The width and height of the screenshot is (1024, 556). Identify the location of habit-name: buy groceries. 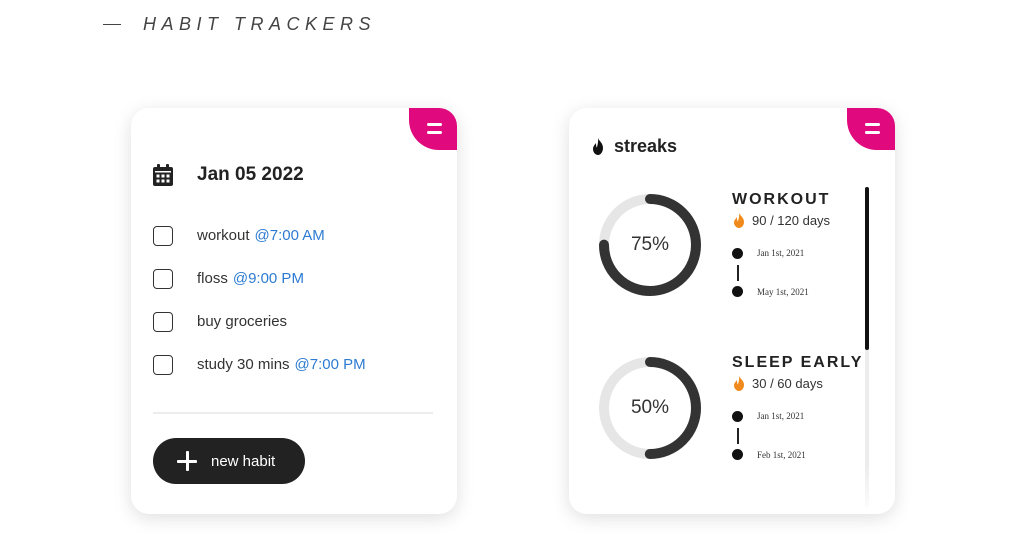
(242, 321).